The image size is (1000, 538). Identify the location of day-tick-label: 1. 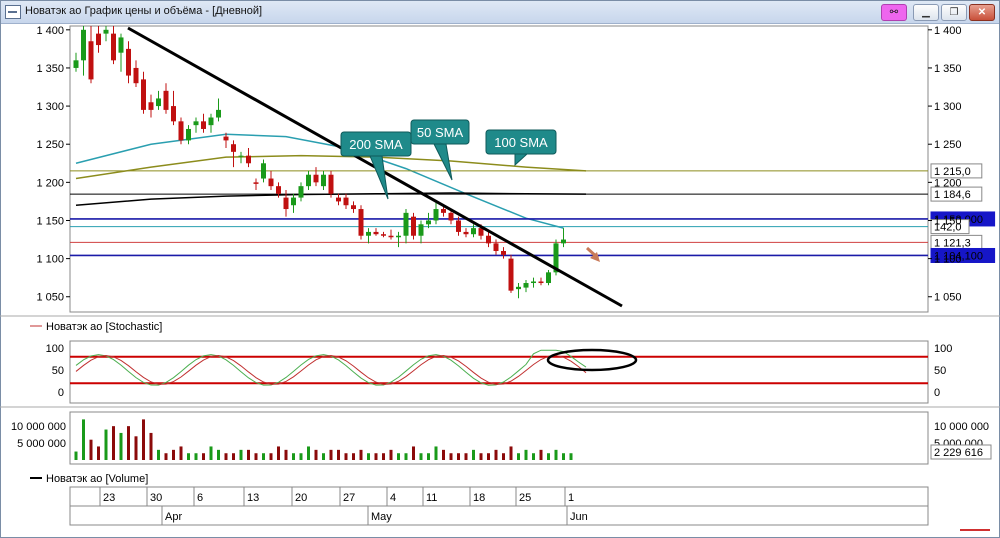
(571, 498).